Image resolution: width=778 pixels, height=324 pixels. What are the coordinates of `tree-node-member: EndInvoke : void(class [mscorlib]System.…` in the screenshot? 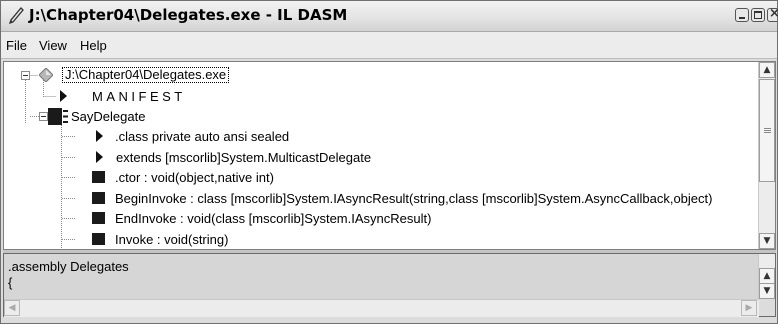 It's located at (273, 219).